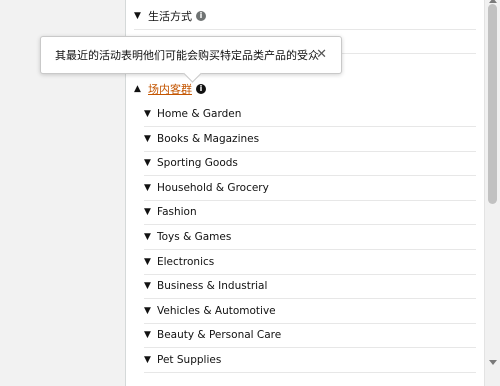  I want to click on divider, so click(305, 29).